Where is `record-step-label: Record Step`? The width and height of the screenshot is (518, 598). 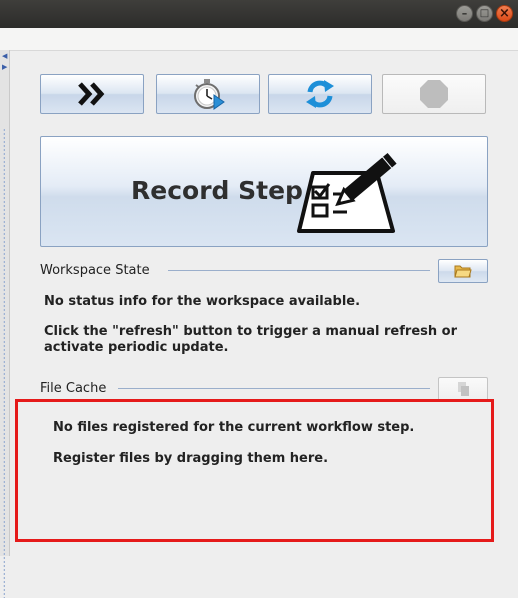 record-step-label: Record Step is located at coordinates (217, 190).